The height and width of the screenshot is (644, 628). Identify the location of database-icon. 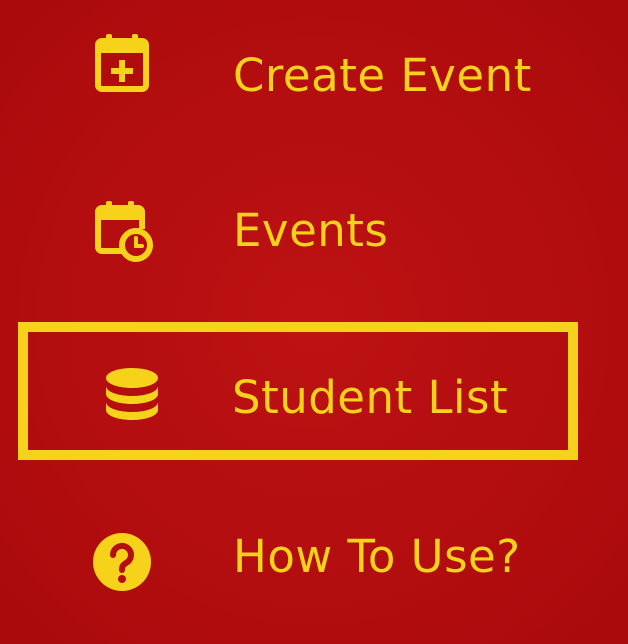
(132, 396).